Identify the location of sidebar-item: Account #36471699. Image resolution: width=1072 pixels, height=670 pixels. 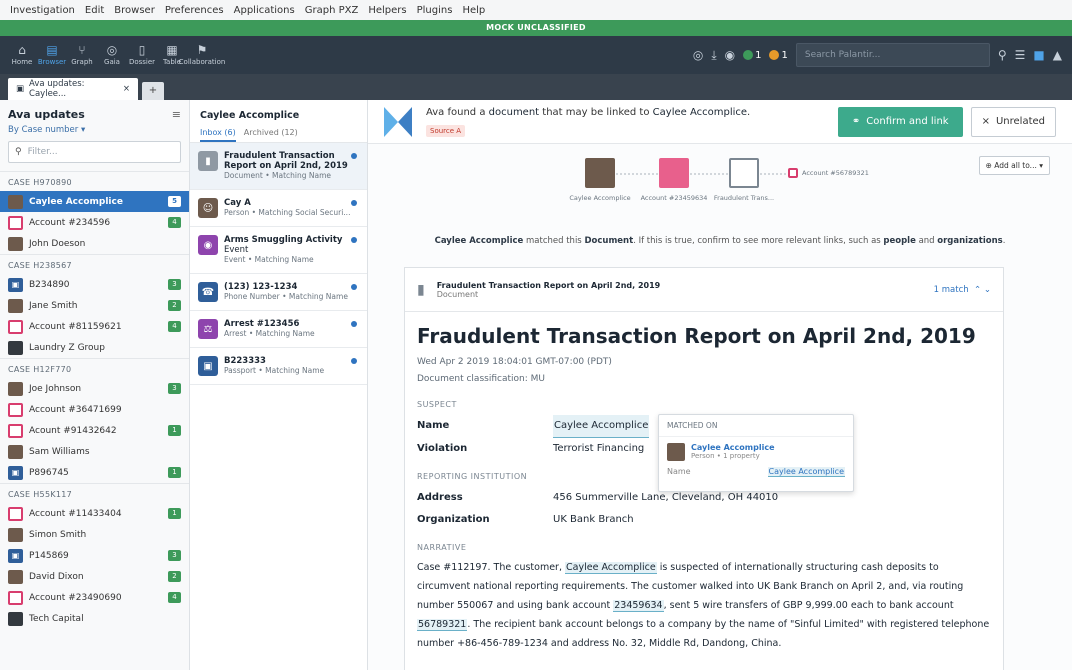
(94, 409).